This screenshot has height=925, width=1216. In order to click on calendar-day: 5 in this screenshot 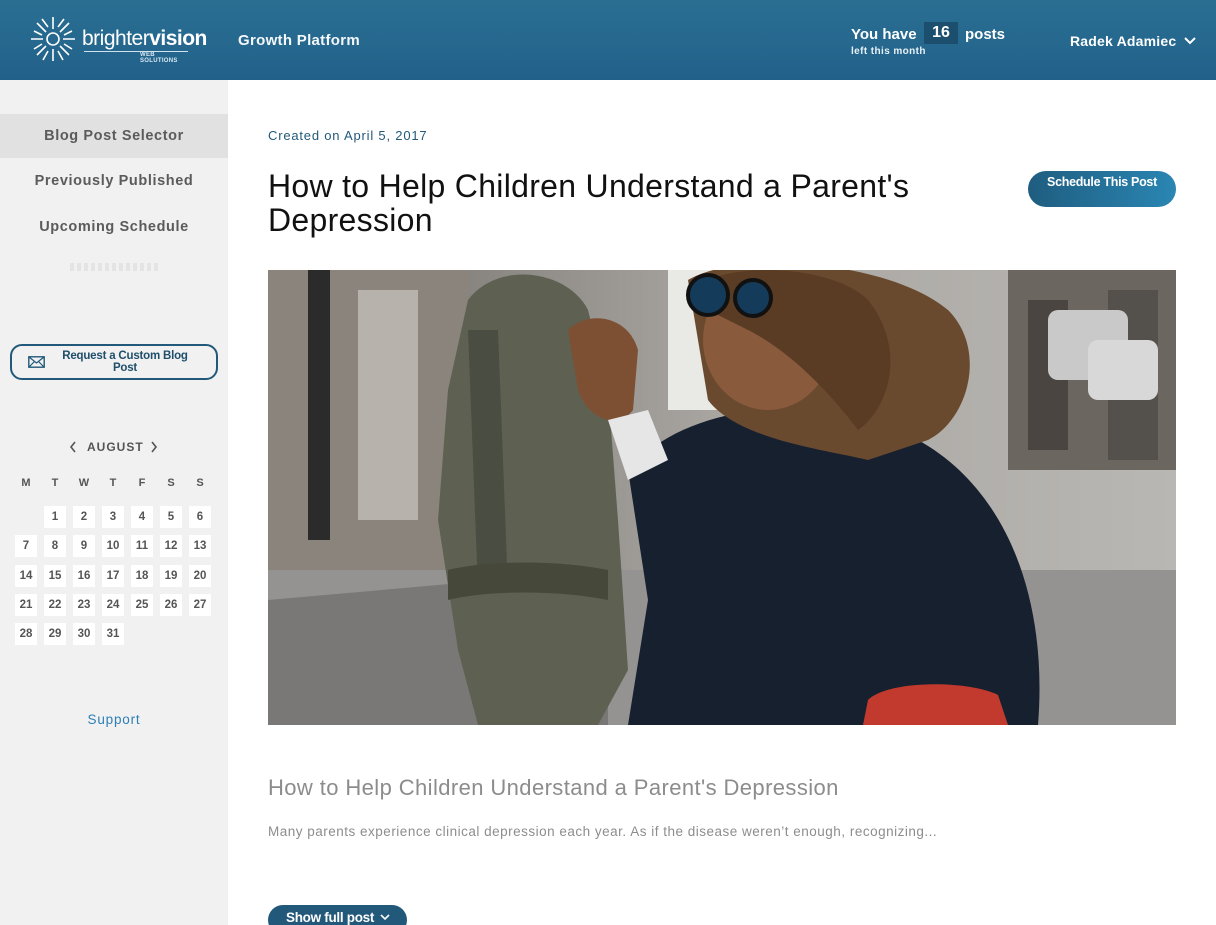, I will do `click(171, 517)`.